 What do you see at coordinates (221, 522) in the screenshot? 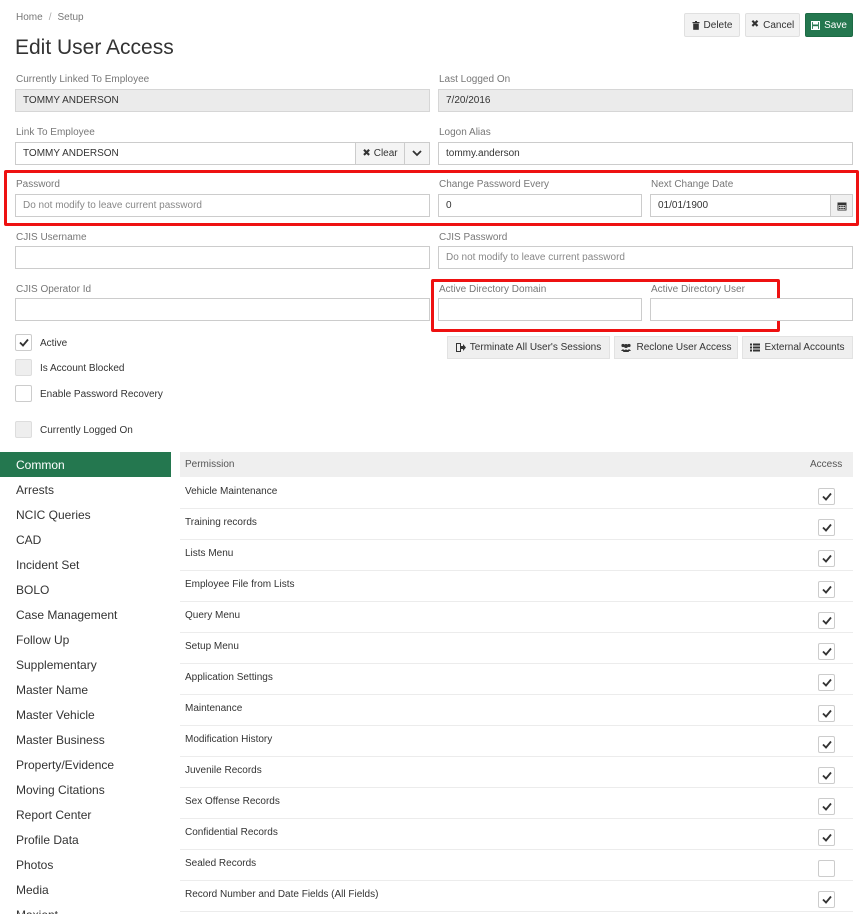
I see `permission-name: Training records` at bounding box center [221, 522].